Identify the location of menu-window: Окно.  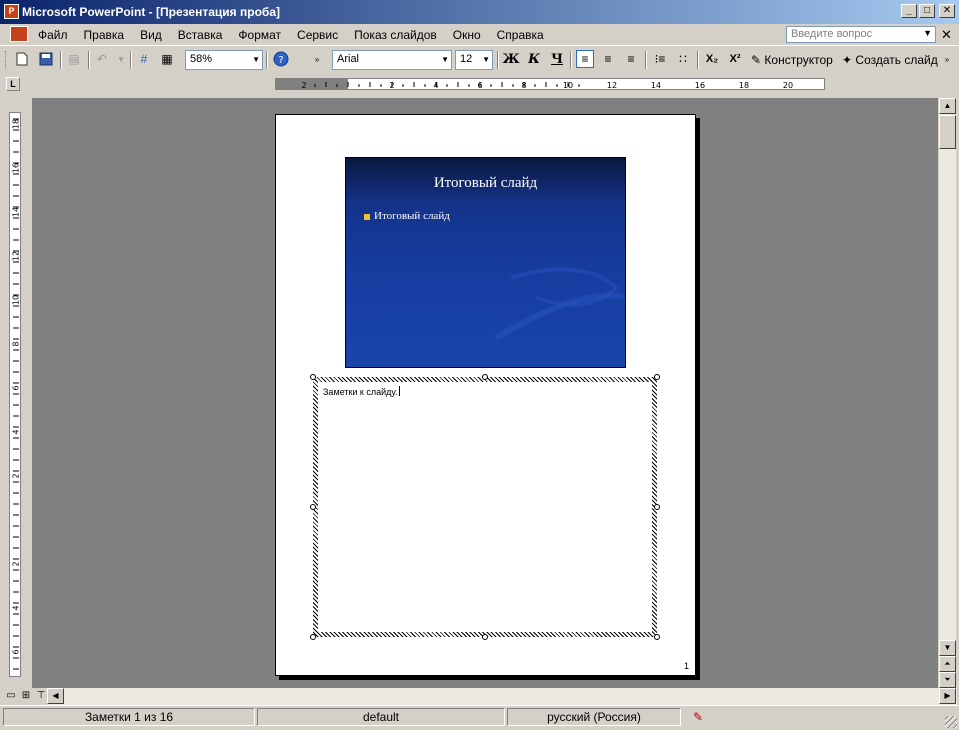
(467, 35).